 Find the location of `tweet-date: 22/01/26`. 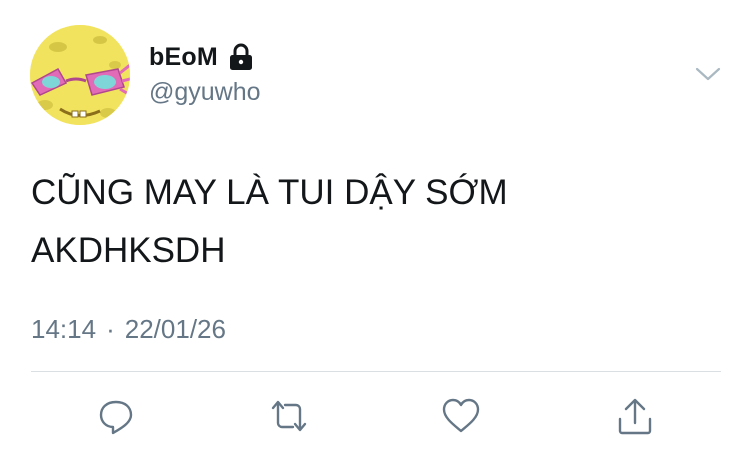

tweet-date: 22/01/26 is located at coordinates (175, 329).